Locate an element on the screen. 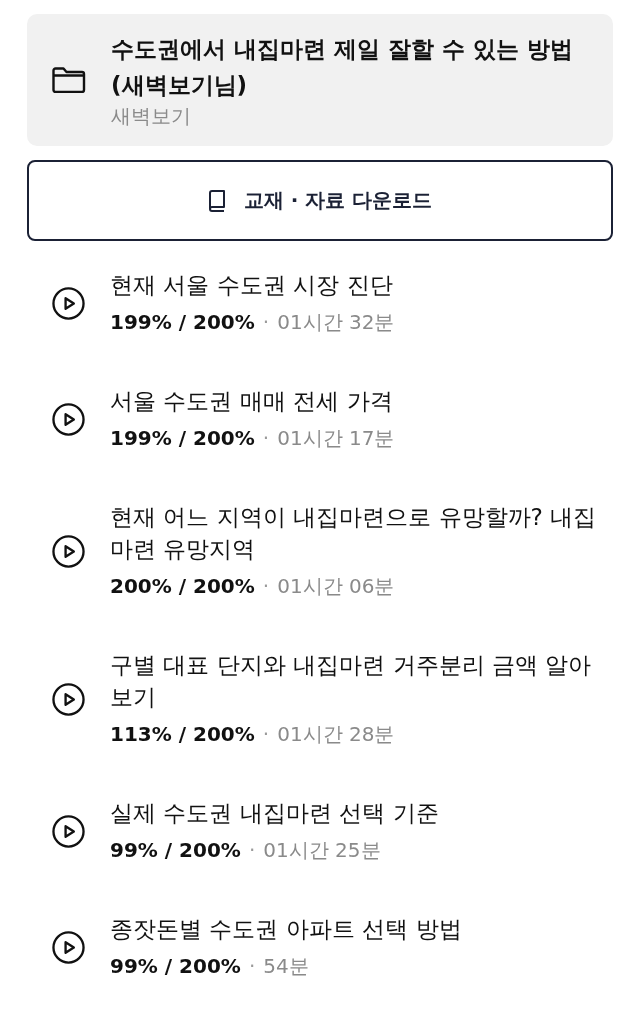  duration-text: 01시간 06분 is located at coordinates (336, 586).